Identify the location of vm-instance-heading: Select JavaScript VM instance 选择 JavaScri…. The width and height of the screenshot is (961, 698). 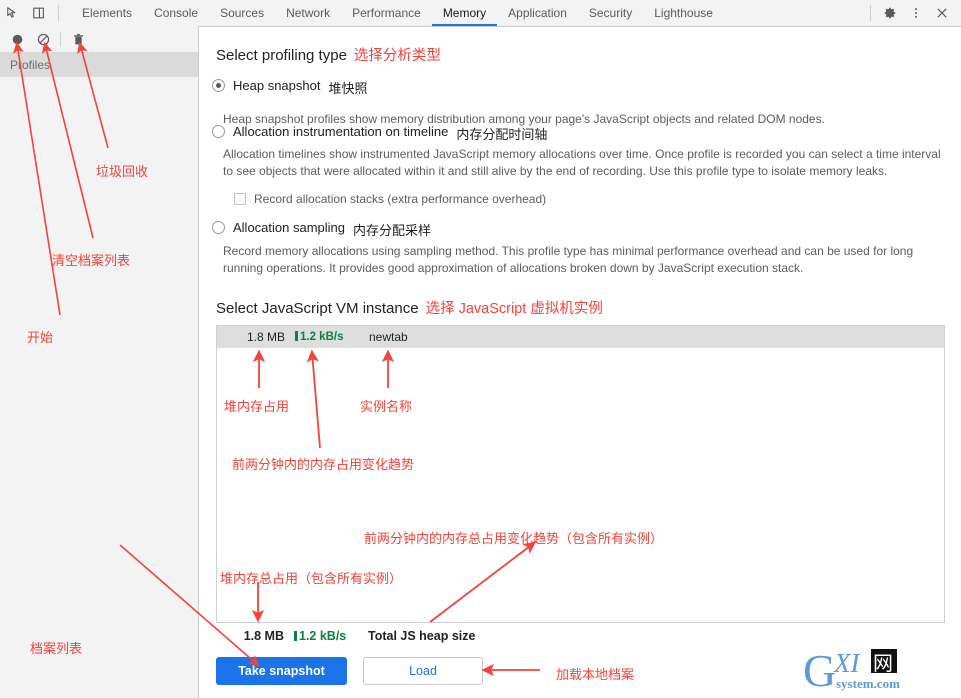
(409, 308).